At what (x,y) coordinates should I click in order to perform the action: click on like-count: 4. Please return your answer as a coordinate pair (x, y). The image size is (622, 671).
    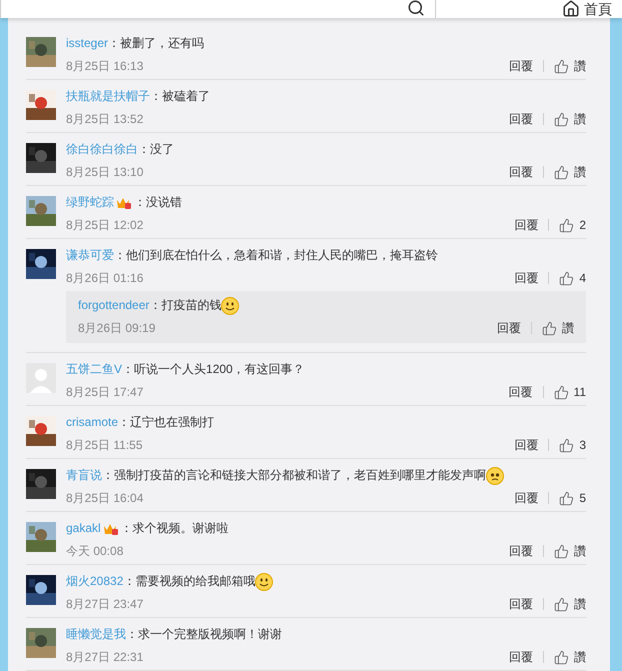
    Looking at the image, I should click on (582, 278).